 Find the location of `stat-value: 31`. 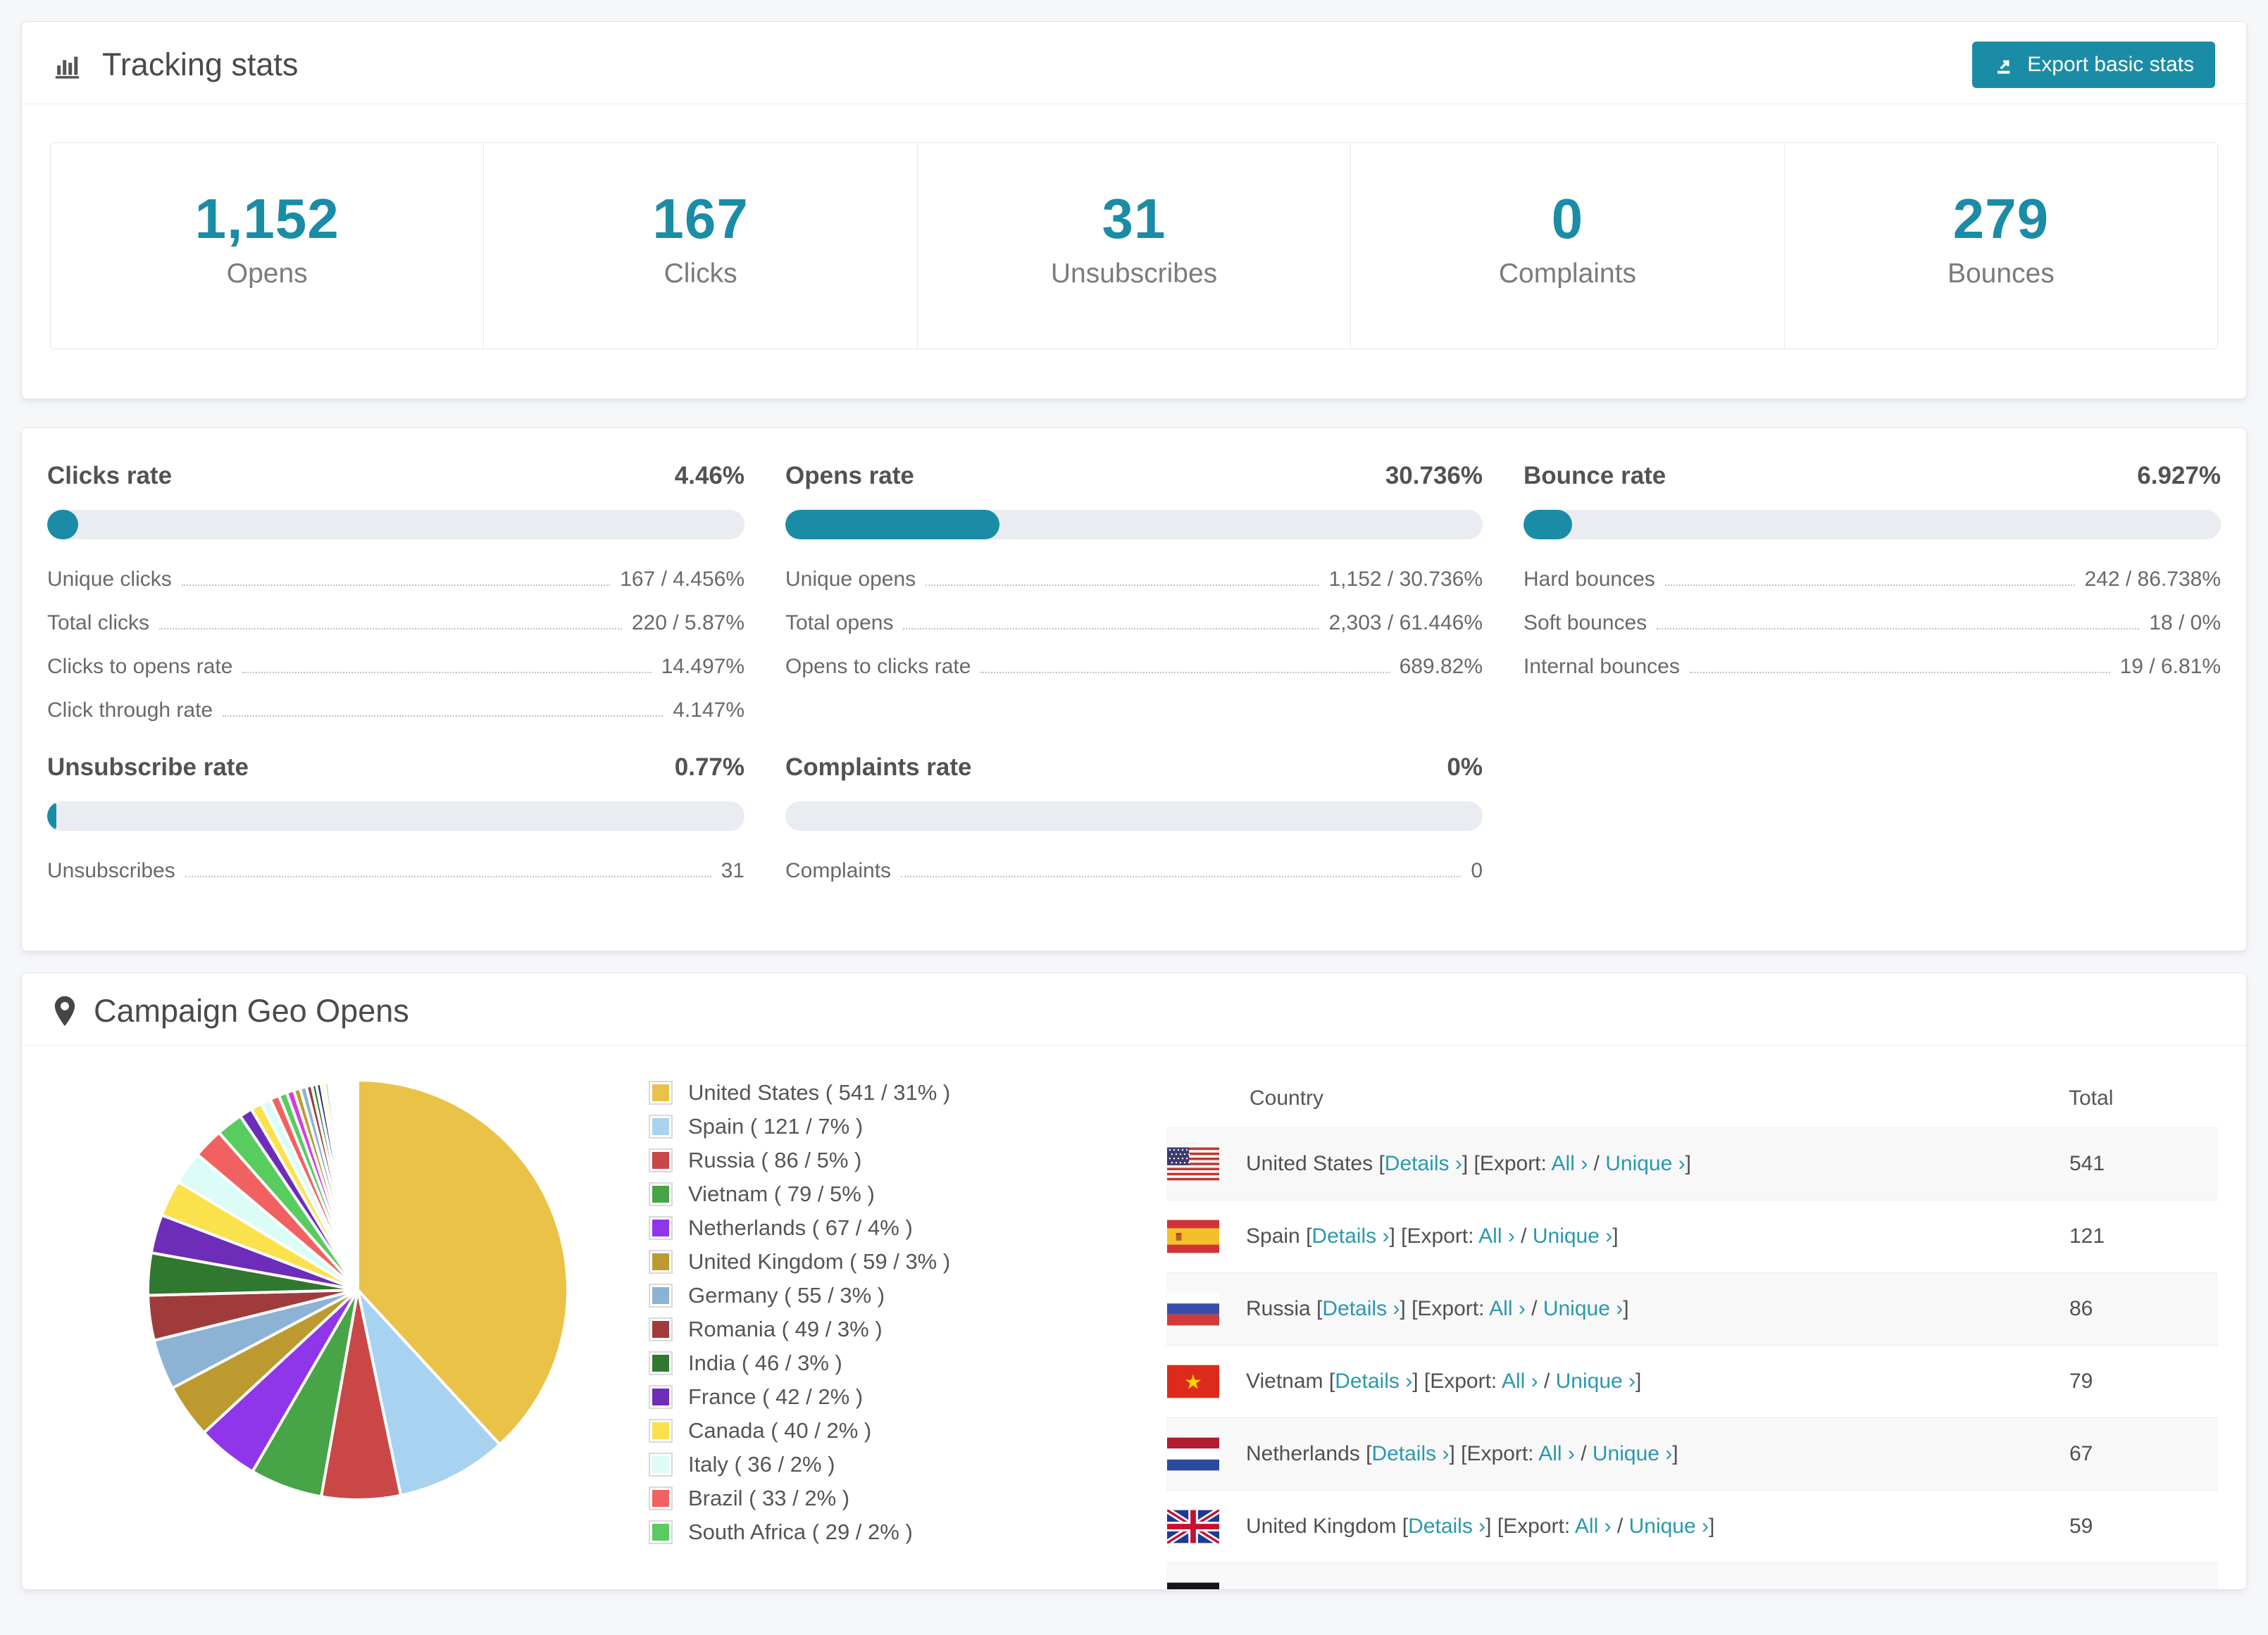

stat-value: 31 is located at coordinates (1134, 218).